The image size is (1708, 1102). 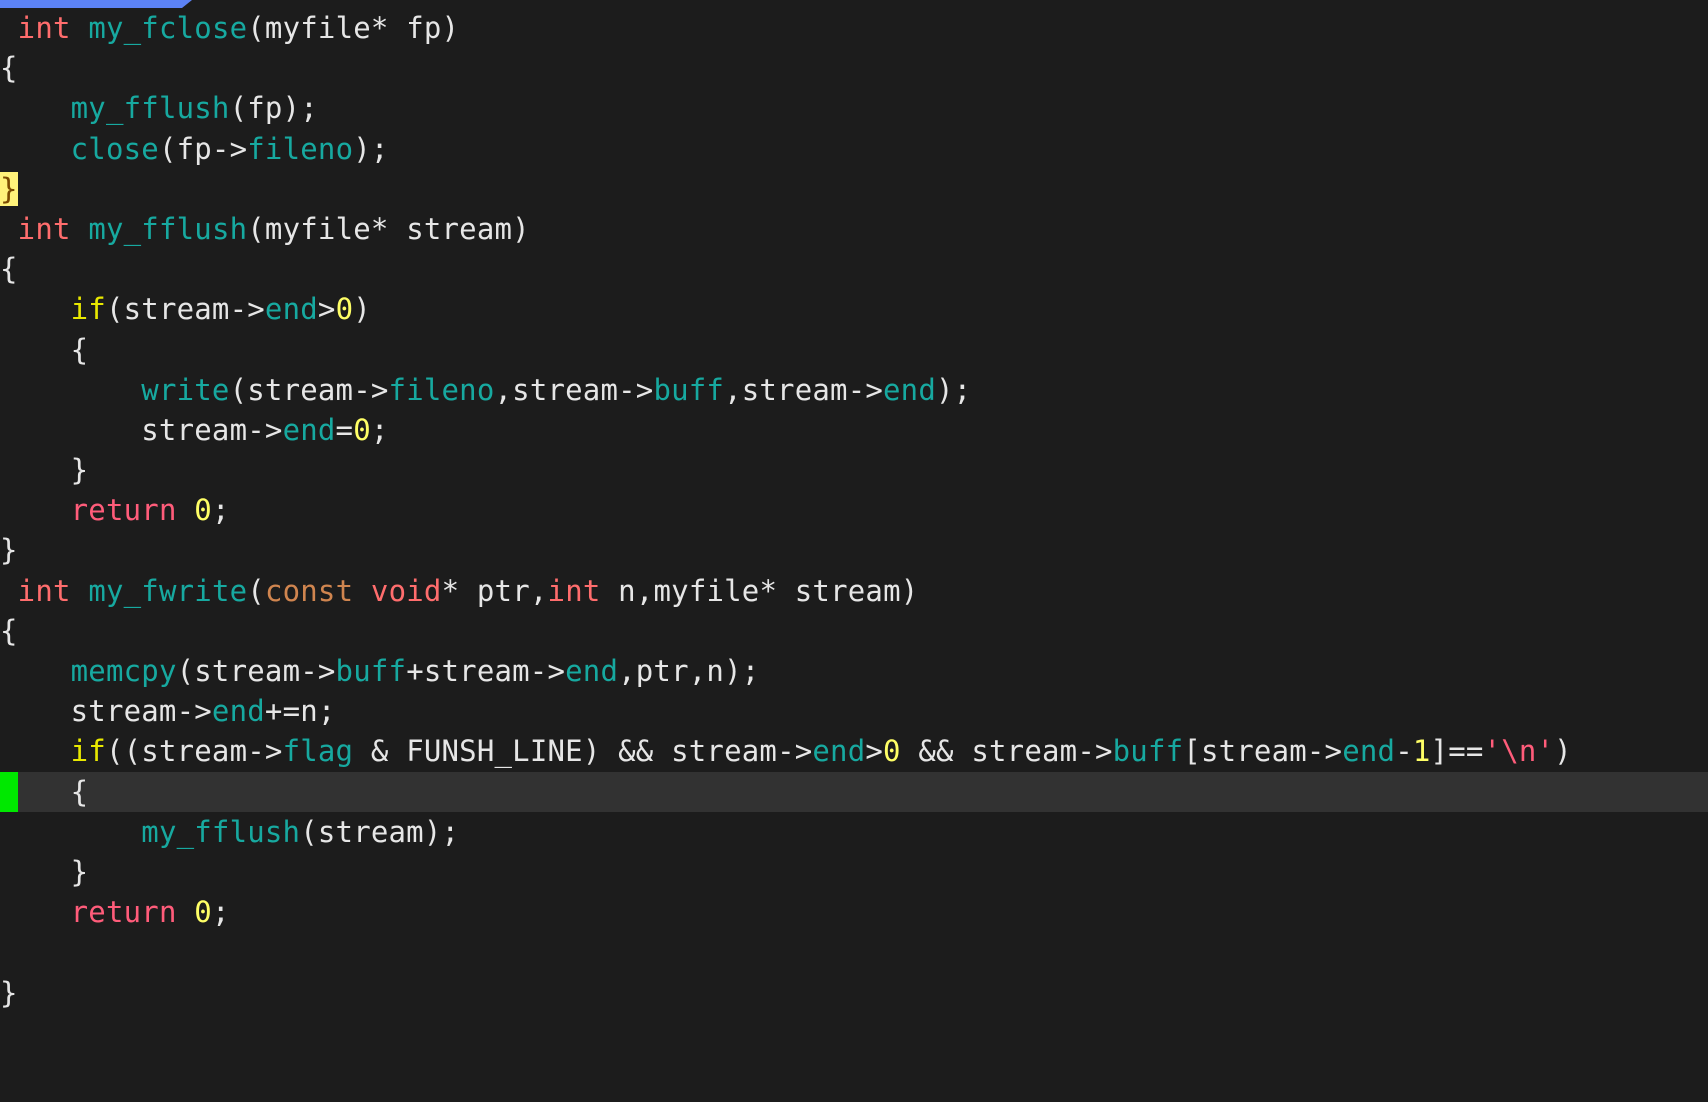 I want to click on code-line: my_fflush(fp);, so click(x=854, y=108).